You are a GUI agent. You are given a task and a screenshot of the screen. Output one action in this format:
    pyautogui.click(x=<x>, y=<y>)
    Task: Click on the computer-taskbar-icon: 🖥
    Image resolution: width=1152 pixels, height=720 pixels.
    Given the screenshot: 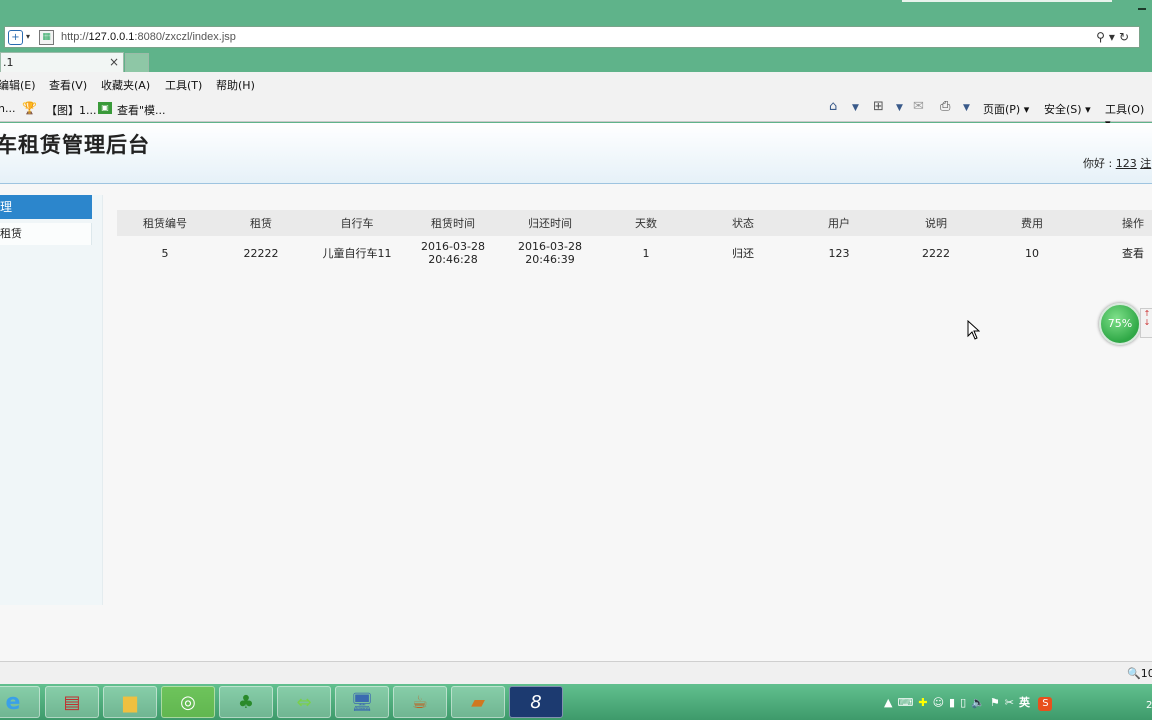 What is the action you would take?
    pyautogui.click(x=362, y=702)
    